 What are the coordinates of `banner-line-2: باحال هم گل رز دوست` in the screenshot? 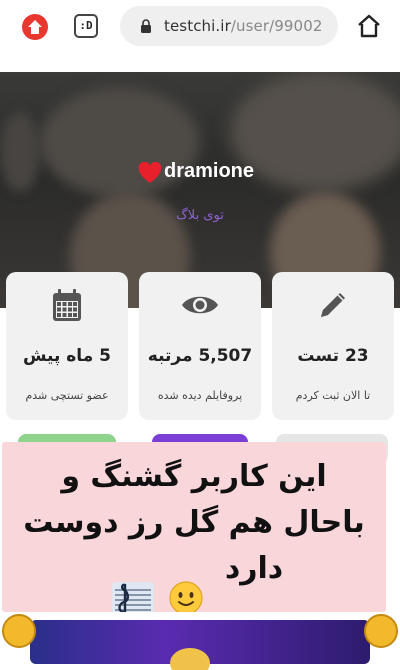 It's located at (194, 522).